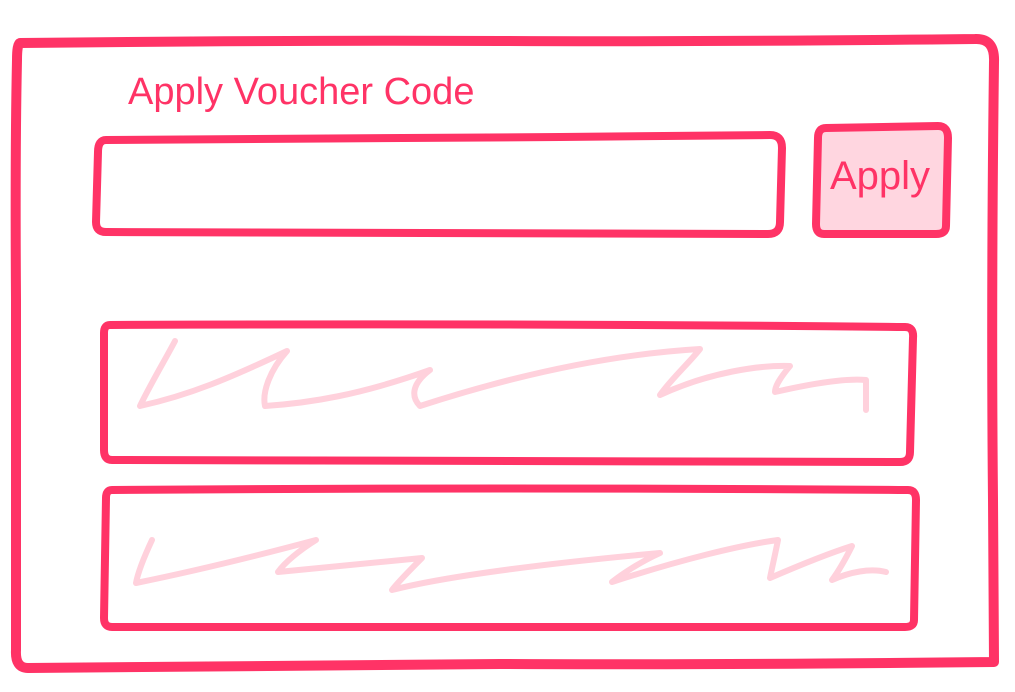 The width and height of the screenshot is (1015, 692). What do you see at coordinates (301, 92) in the screenshot?
I see `page-title: Apply Voucher Code` at bounding box center [301, 92].